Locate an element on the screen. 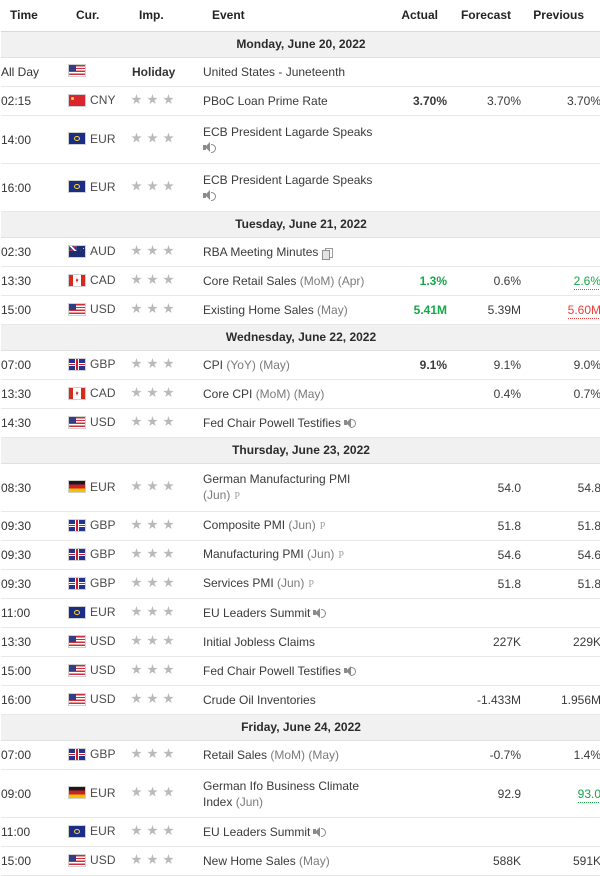  event-previous-value is located at coordinates (560, 187).